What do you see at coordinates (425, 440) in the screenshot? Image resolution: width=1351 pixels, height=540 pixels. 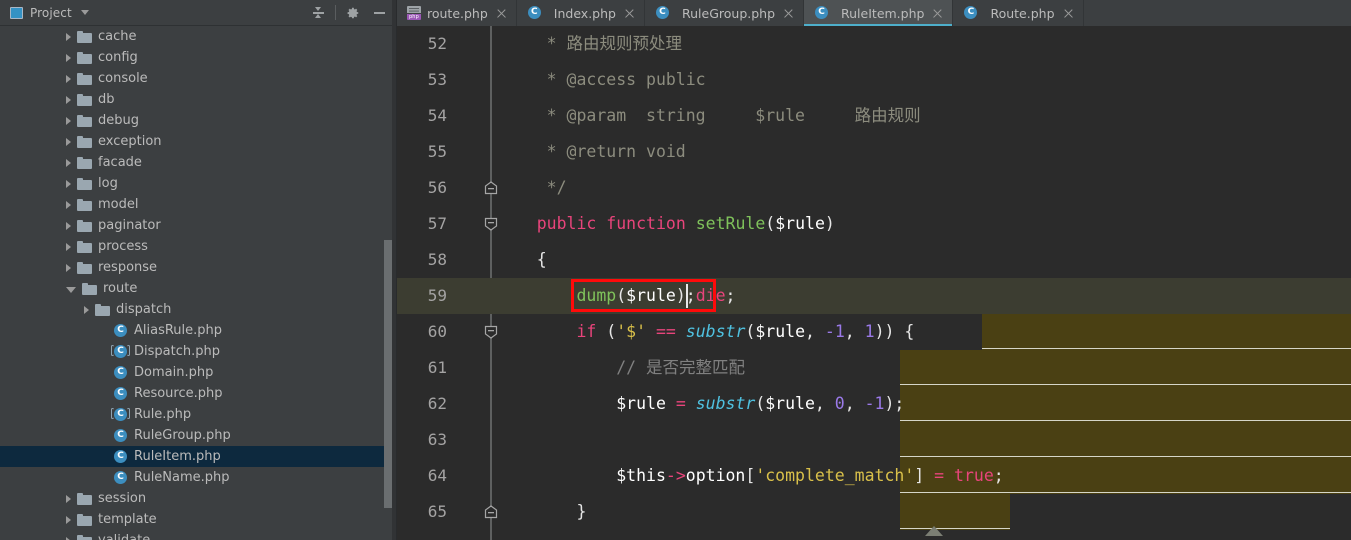 I see `line-number: 63` at bounding box center [425, 440].